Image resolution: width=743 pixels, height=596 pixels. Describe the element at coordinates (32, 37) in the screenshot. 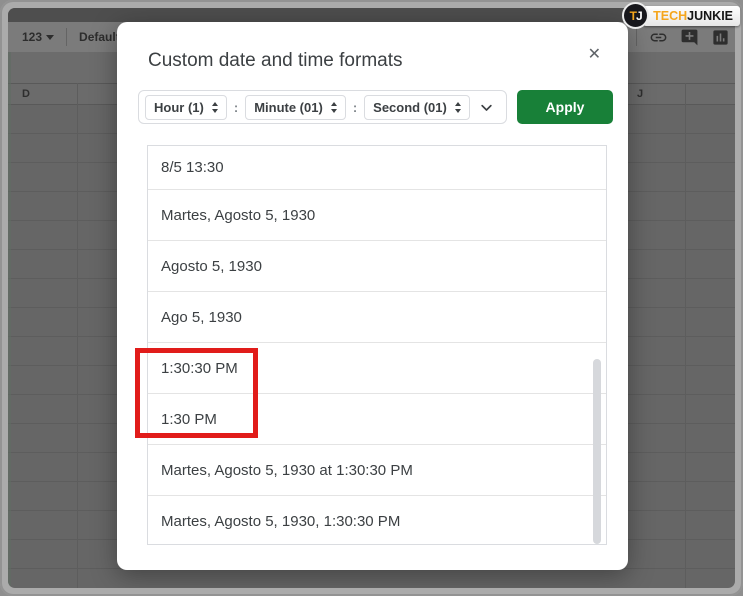

I see `number-format-label: 123` at that location.